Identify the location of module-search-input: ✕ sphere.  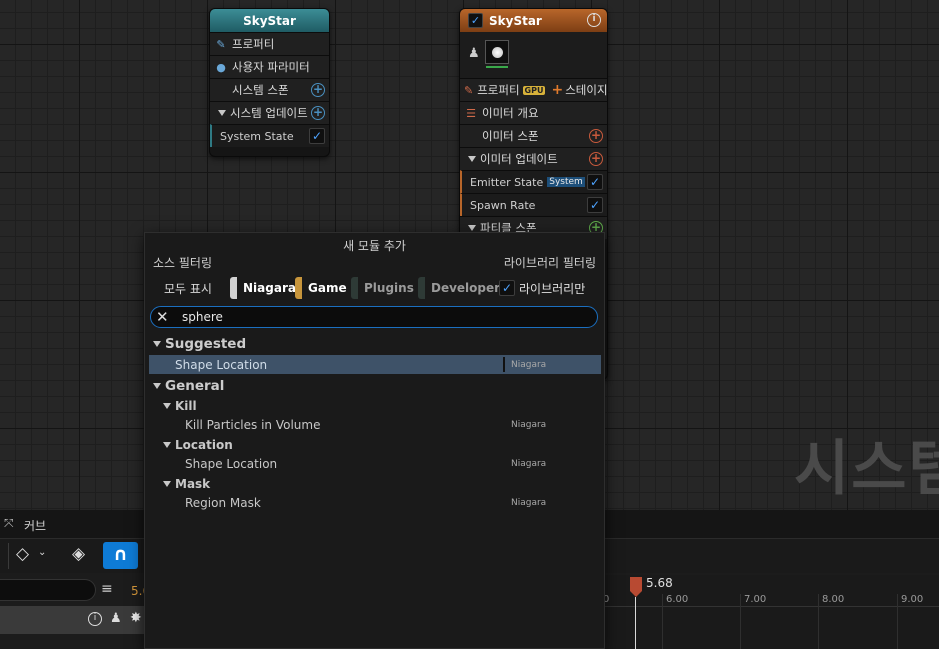
(374, 317).